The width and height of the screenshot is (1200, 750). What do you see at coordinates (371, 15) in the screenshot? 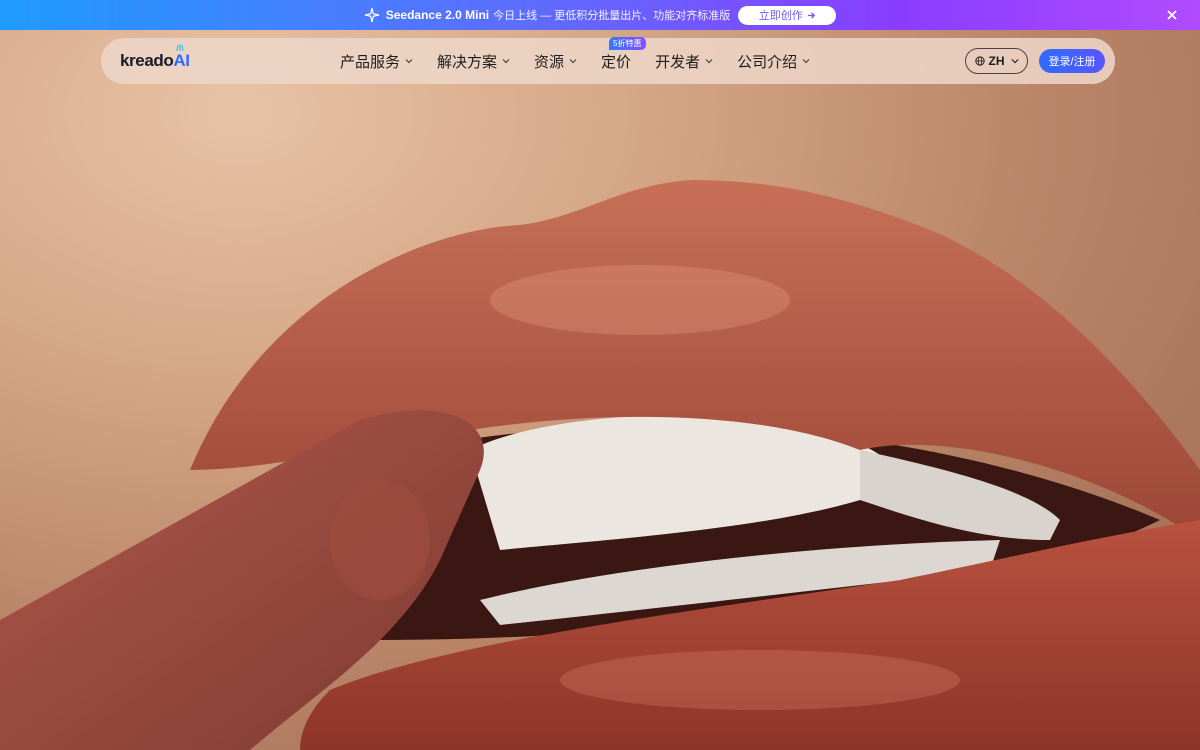
I see `sparkle-icon` at bounding box center [371, 15].